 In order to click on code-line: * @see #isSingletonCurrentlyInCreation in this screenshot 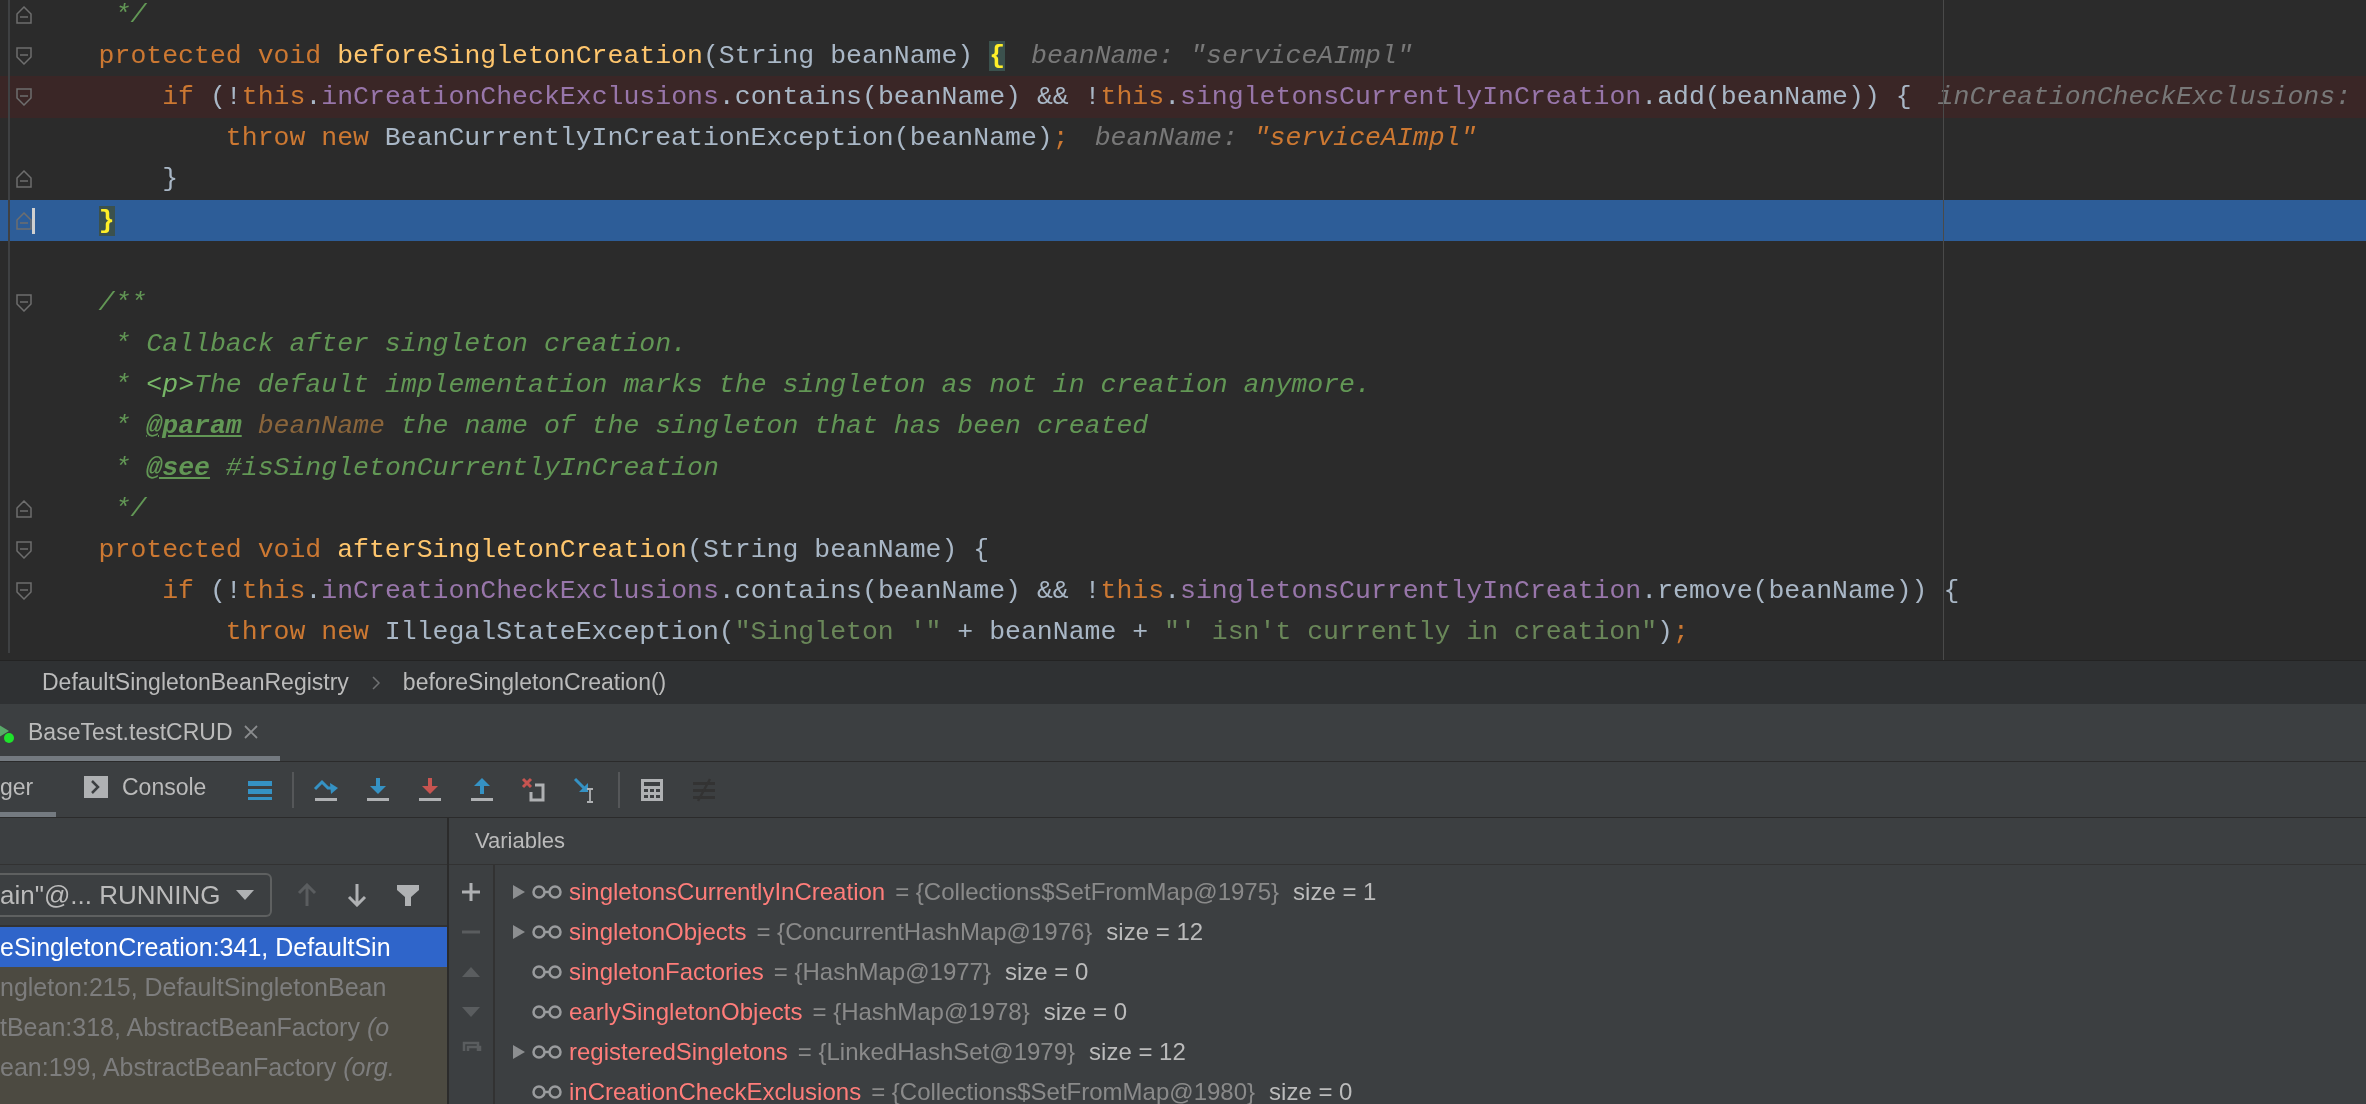, I will do `click(416, 467)`.